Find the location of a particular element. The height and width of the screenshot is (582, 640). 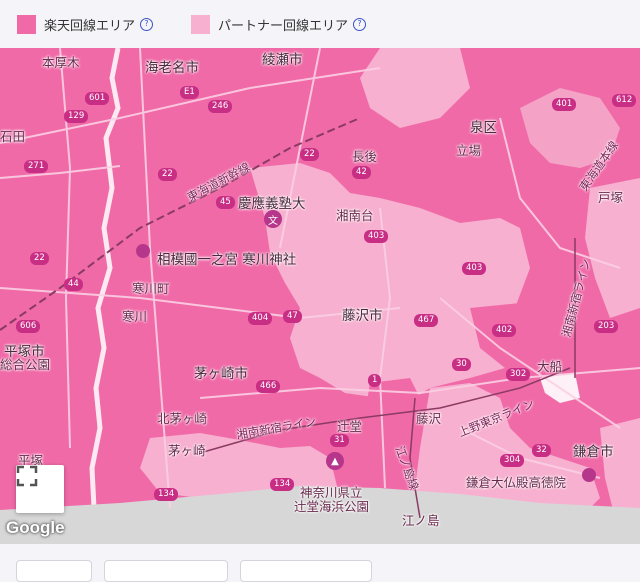

place-label: 辻堂 is located at coordinates (350, 426).